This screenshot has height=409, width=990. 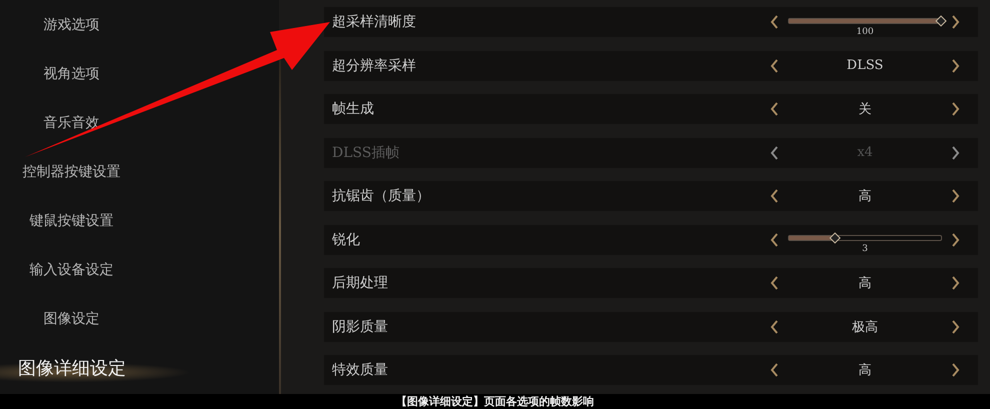 What do you see at coordinates (381, 196) in the screenshot?
I see `setting-label: 抗锯齿（质量）` at bounding box center [381, 196].